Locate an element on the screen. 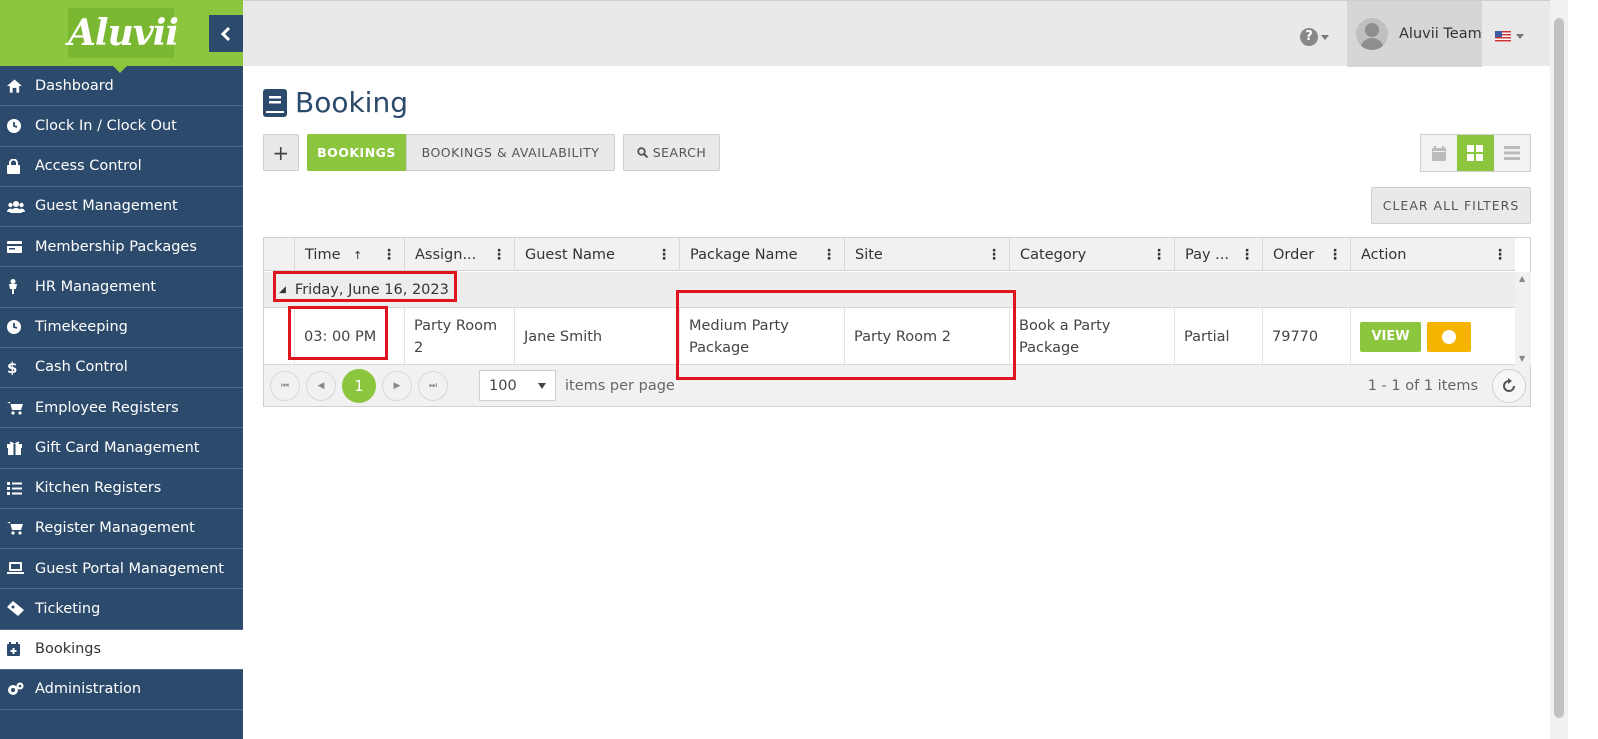  column-header-action: Action ⋮ is located at coordinates (1432, 254).